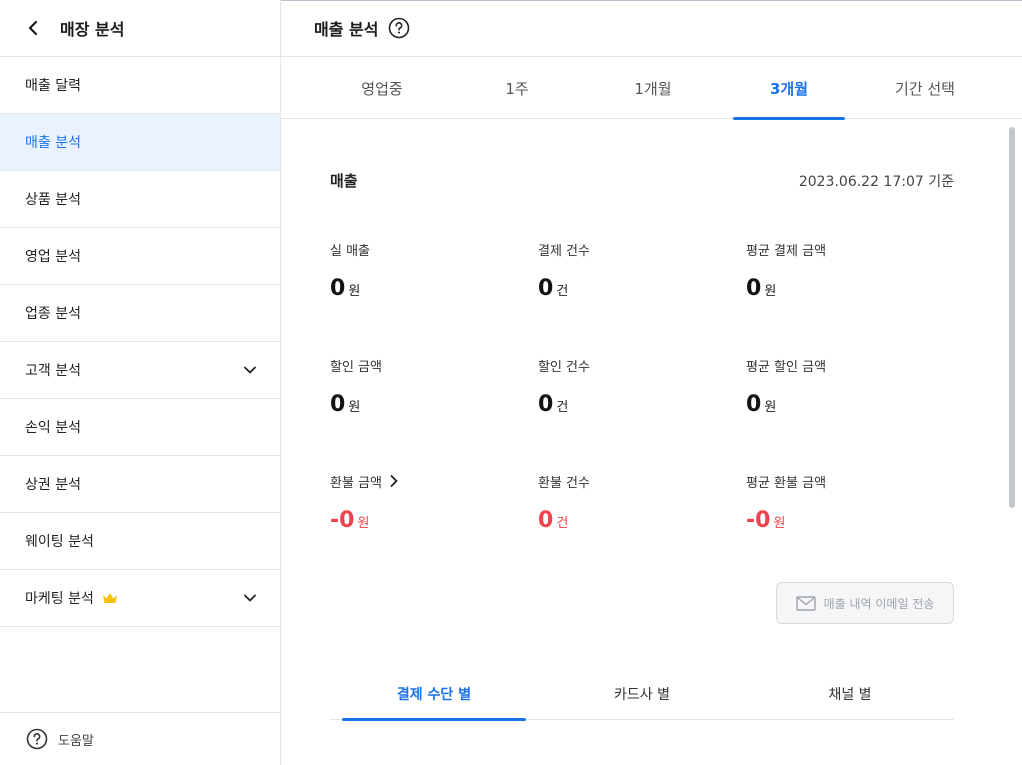 This screenshot has width=1022, height=765. What do you see at coordinates (642, 180) in the screenshot?
I see `sales-section-header: 매출 2023.06.22 17:07 기준` at bounding box center [642, 180].